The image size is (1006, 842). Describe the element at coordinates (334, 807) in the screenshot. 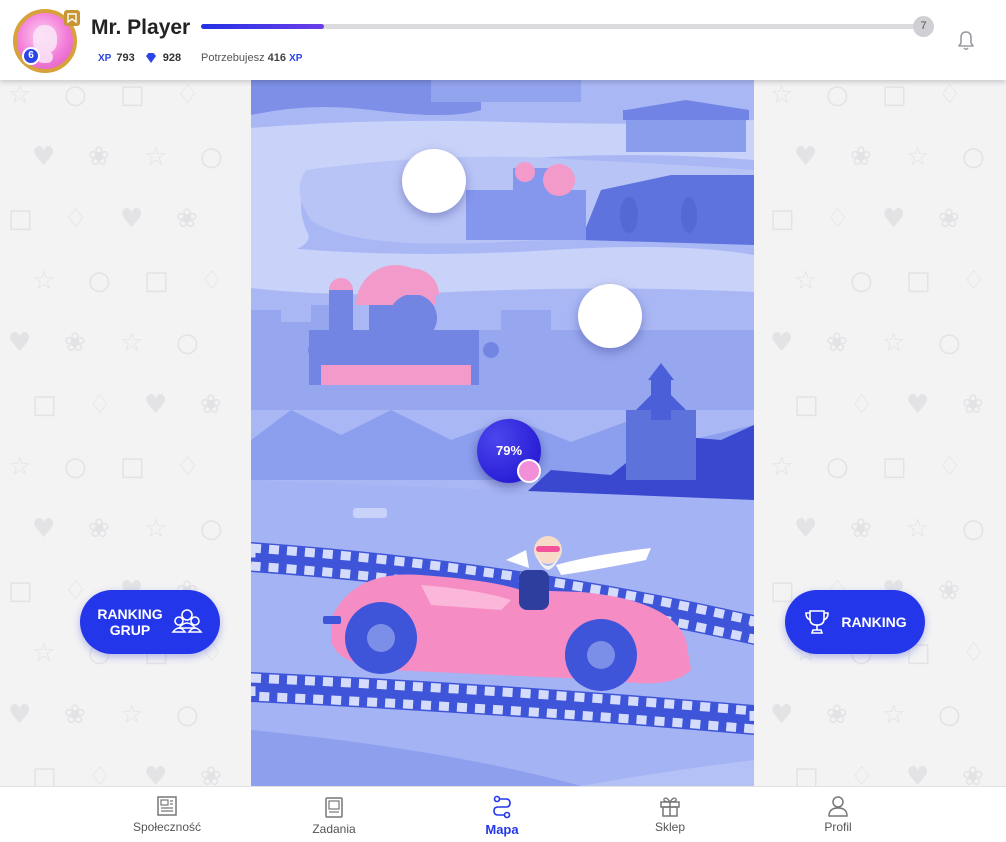

I see `tasks-icon` at that location.